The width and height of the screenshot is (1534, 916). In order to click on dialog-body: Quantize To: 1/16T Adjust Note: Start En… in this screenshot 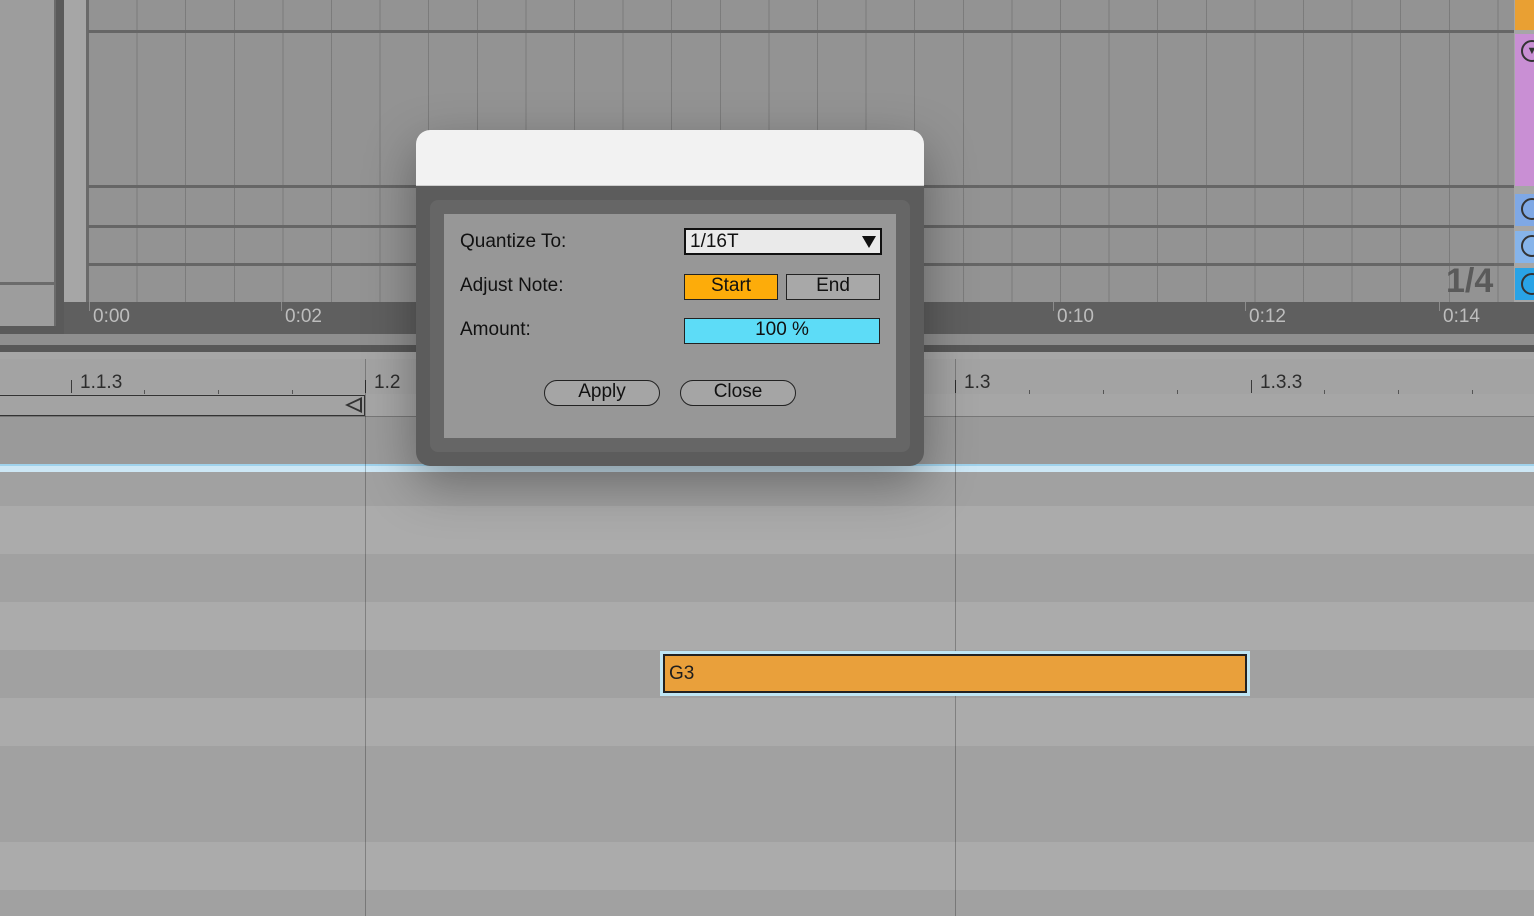, I will do `click(670, 326)`.